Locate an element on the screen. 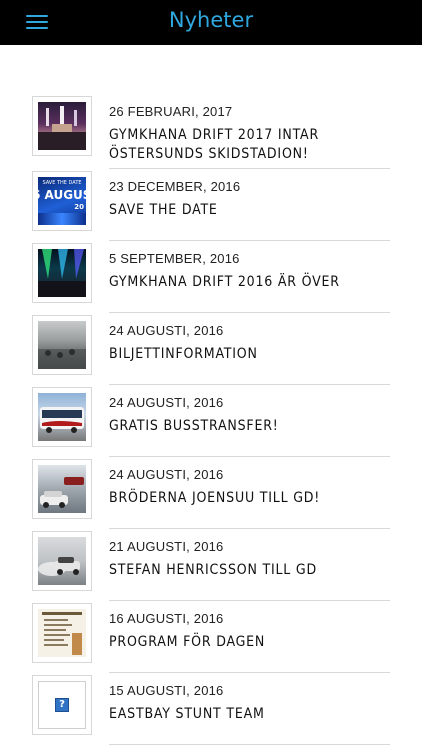 This screenshot has width=422, height=750. missing-image-icon: ? is located at coordinates (62, 705).